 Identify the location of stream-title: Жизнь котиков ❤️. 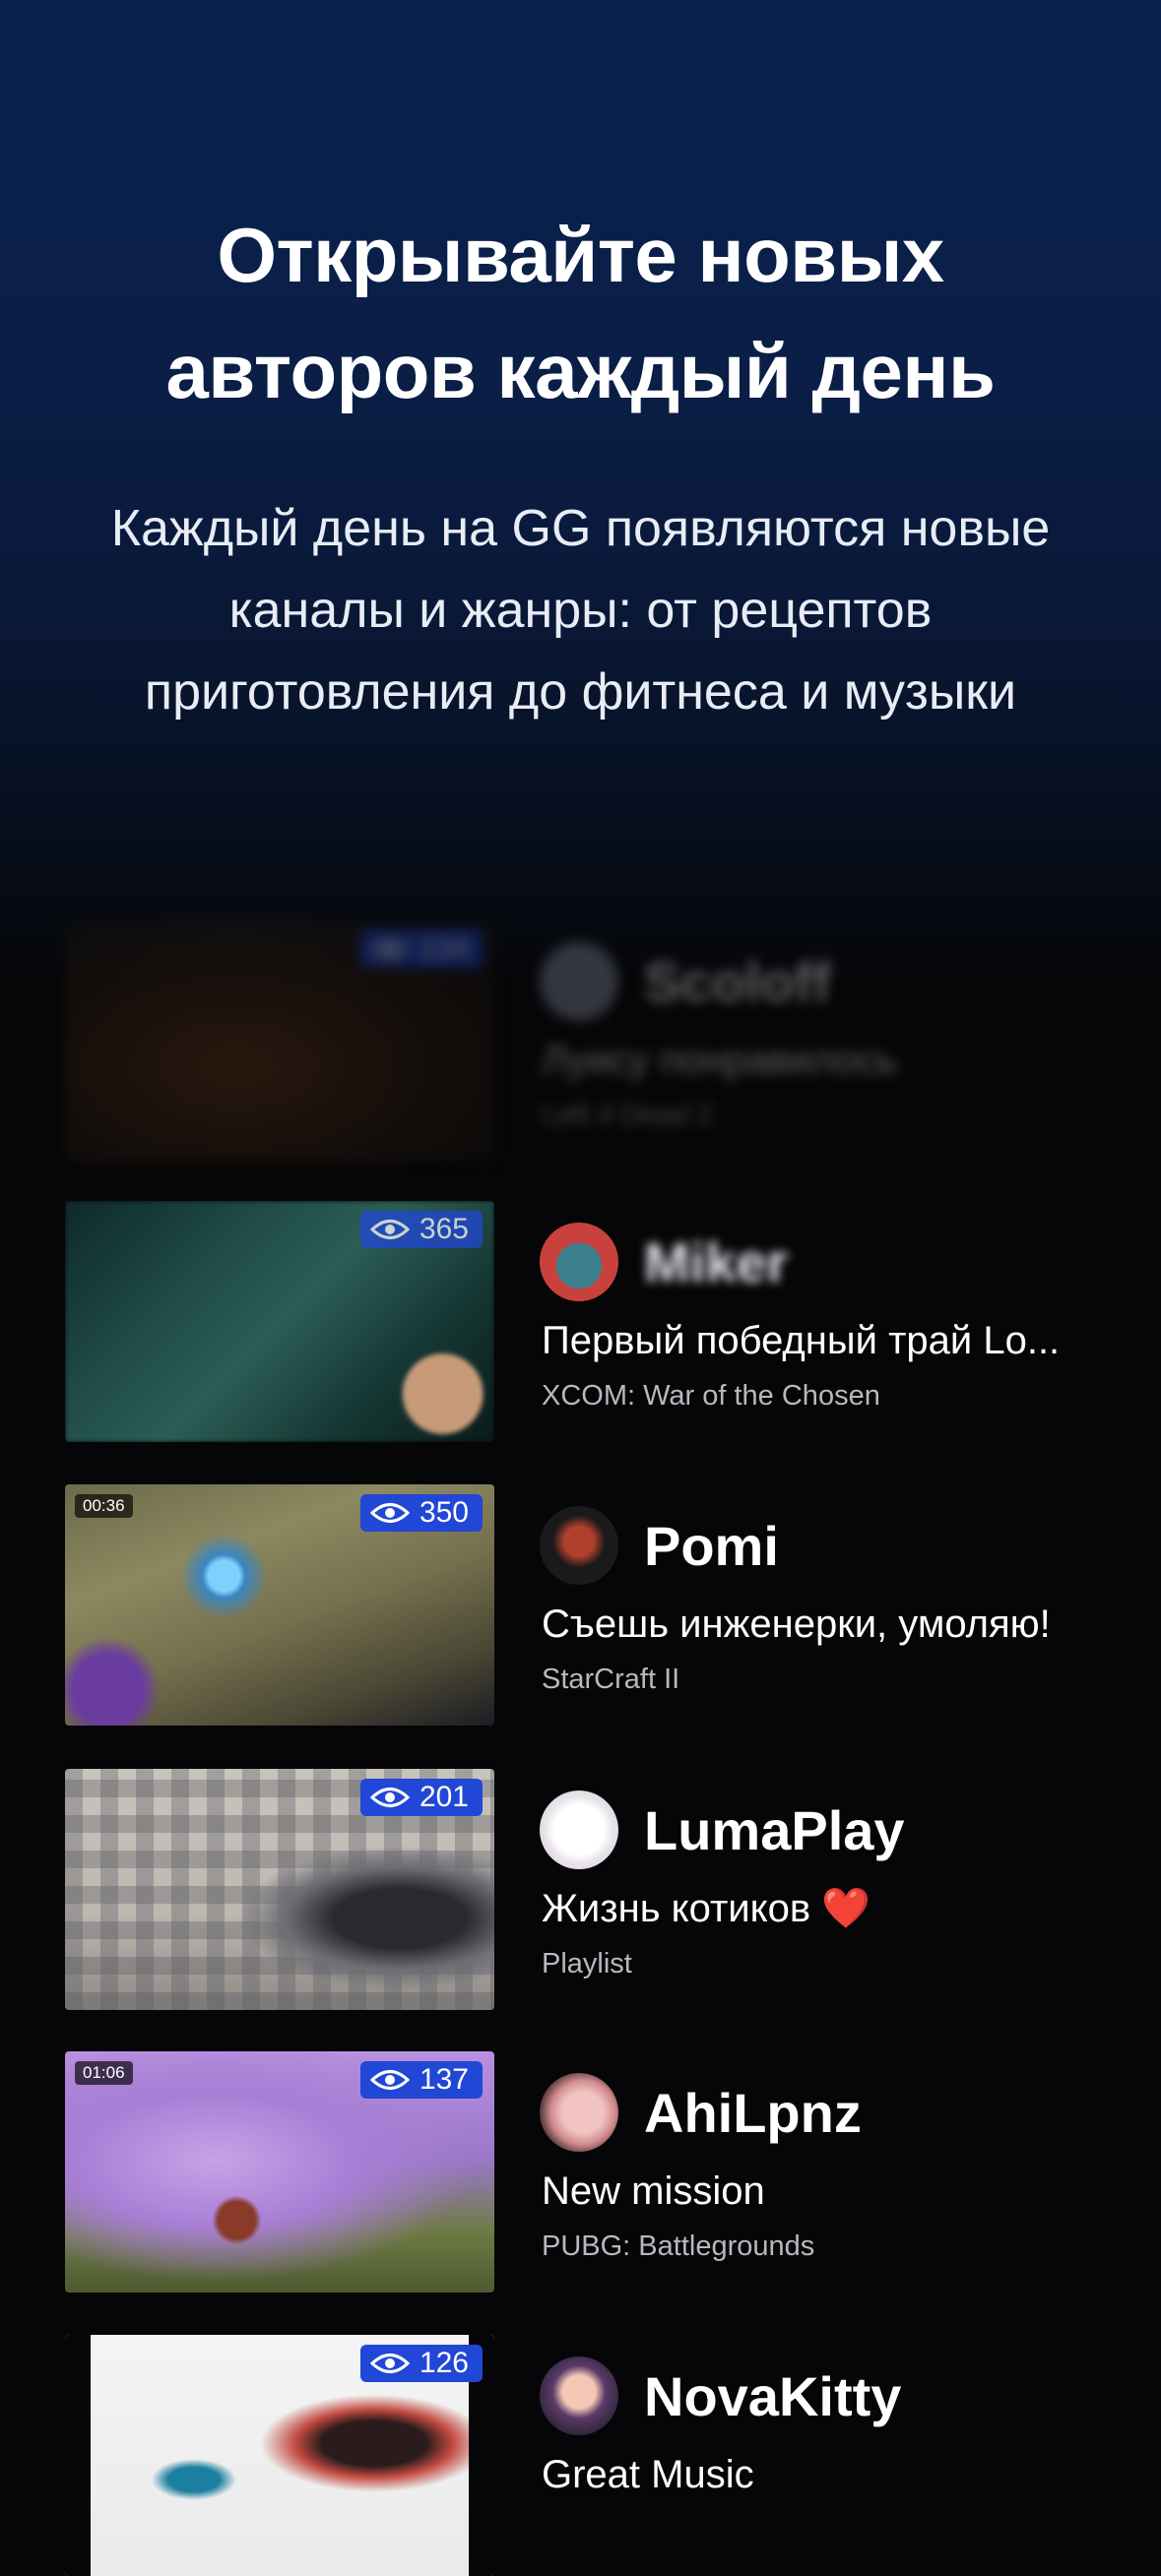
(706, 1908).